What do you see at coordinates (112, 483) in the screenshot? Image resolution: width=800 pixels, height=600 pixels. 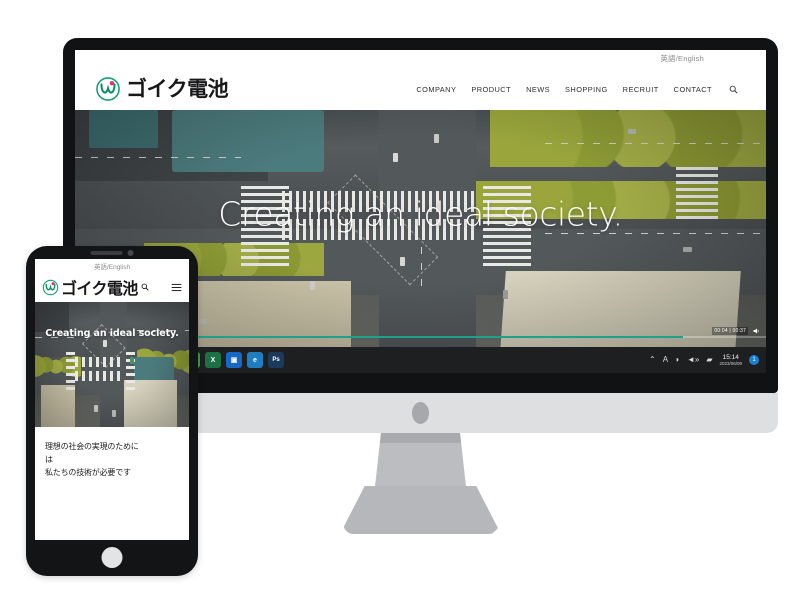 I see `phone-copy-block: 理想の社会の実現のために は 私たちの技術が必要です` at bounding box center [112, 483].